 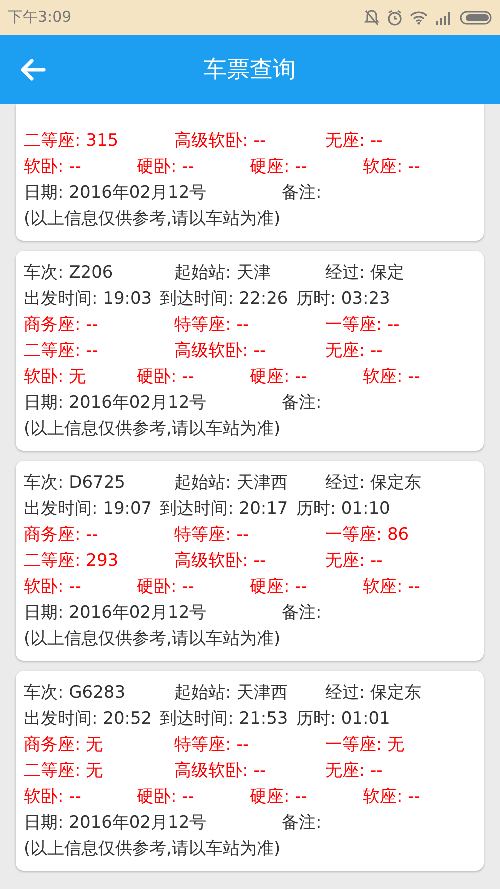 What do you see at coordinates (223, 273) in the screenshot?
I see `train-info: 起始站: 天津` at bounding box center [223, 273].